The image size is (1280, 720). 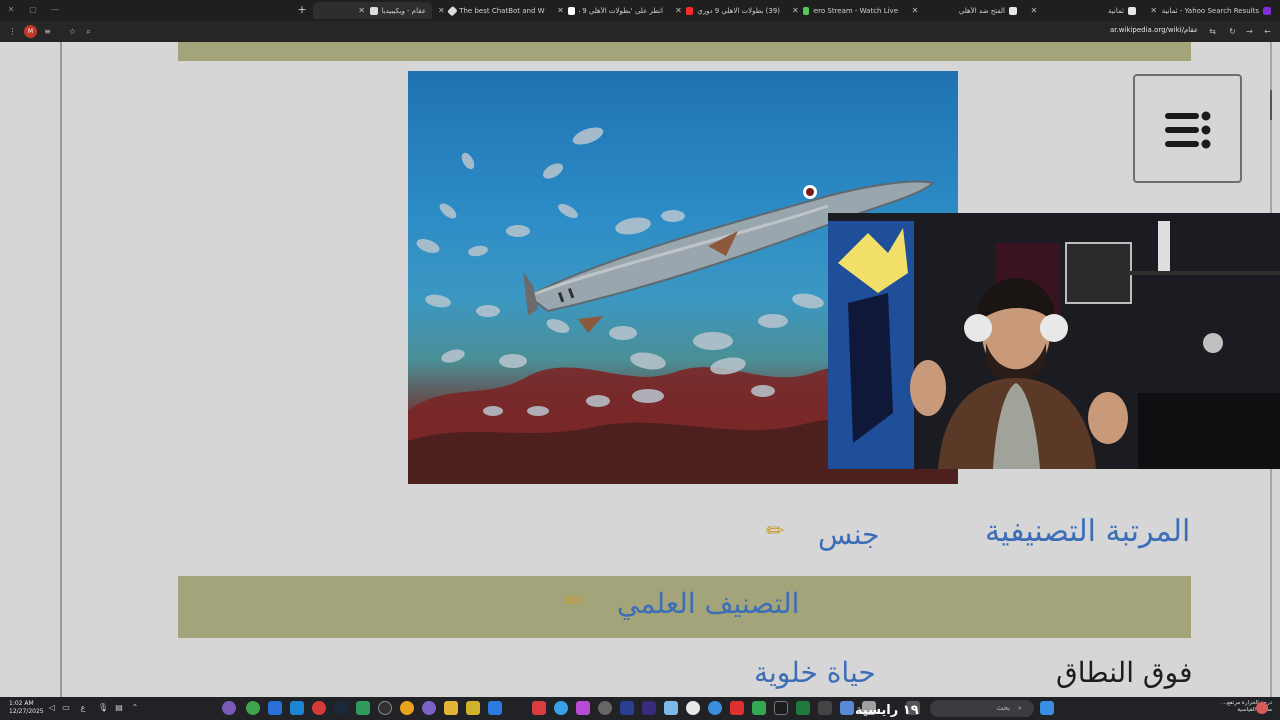 I want to click on tab-yahoo: ✕ Yahoo Search Results - ثمانية, so click(x=1209, y=10).